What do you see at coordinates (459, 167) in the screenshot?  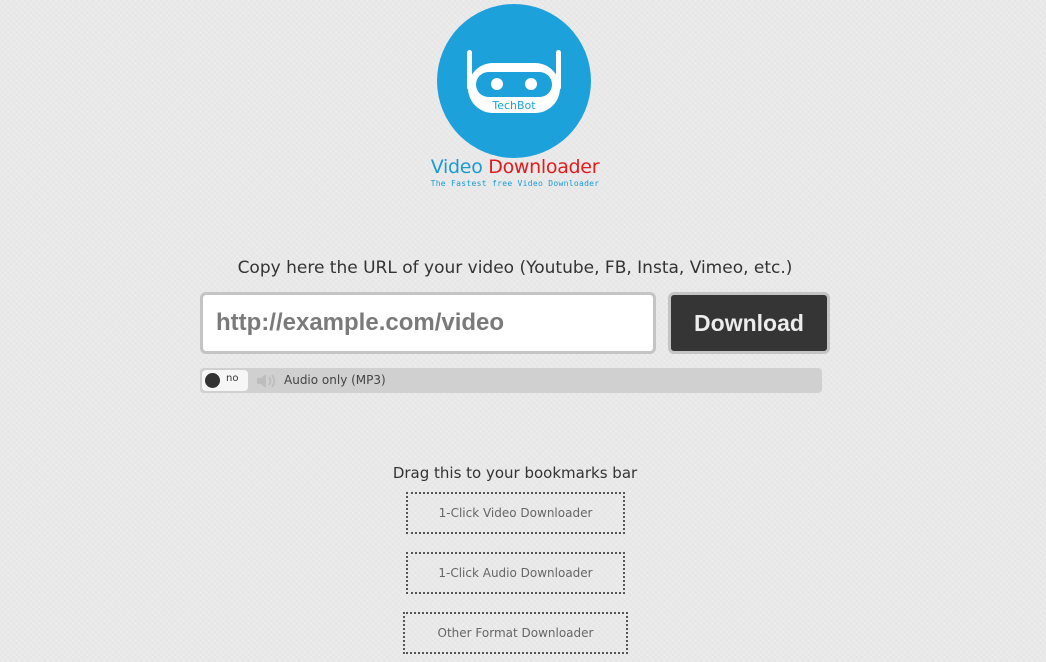 I see `brand-name-part1: Video` at bounding box center [459, 167].